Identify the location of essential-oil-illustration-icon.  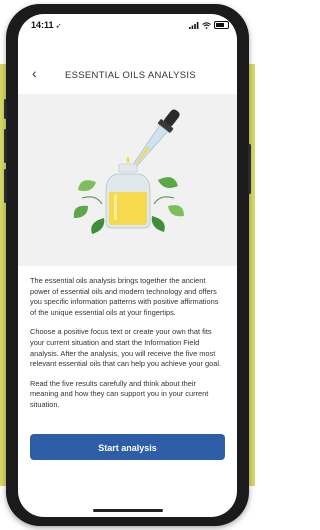
(128, 171).